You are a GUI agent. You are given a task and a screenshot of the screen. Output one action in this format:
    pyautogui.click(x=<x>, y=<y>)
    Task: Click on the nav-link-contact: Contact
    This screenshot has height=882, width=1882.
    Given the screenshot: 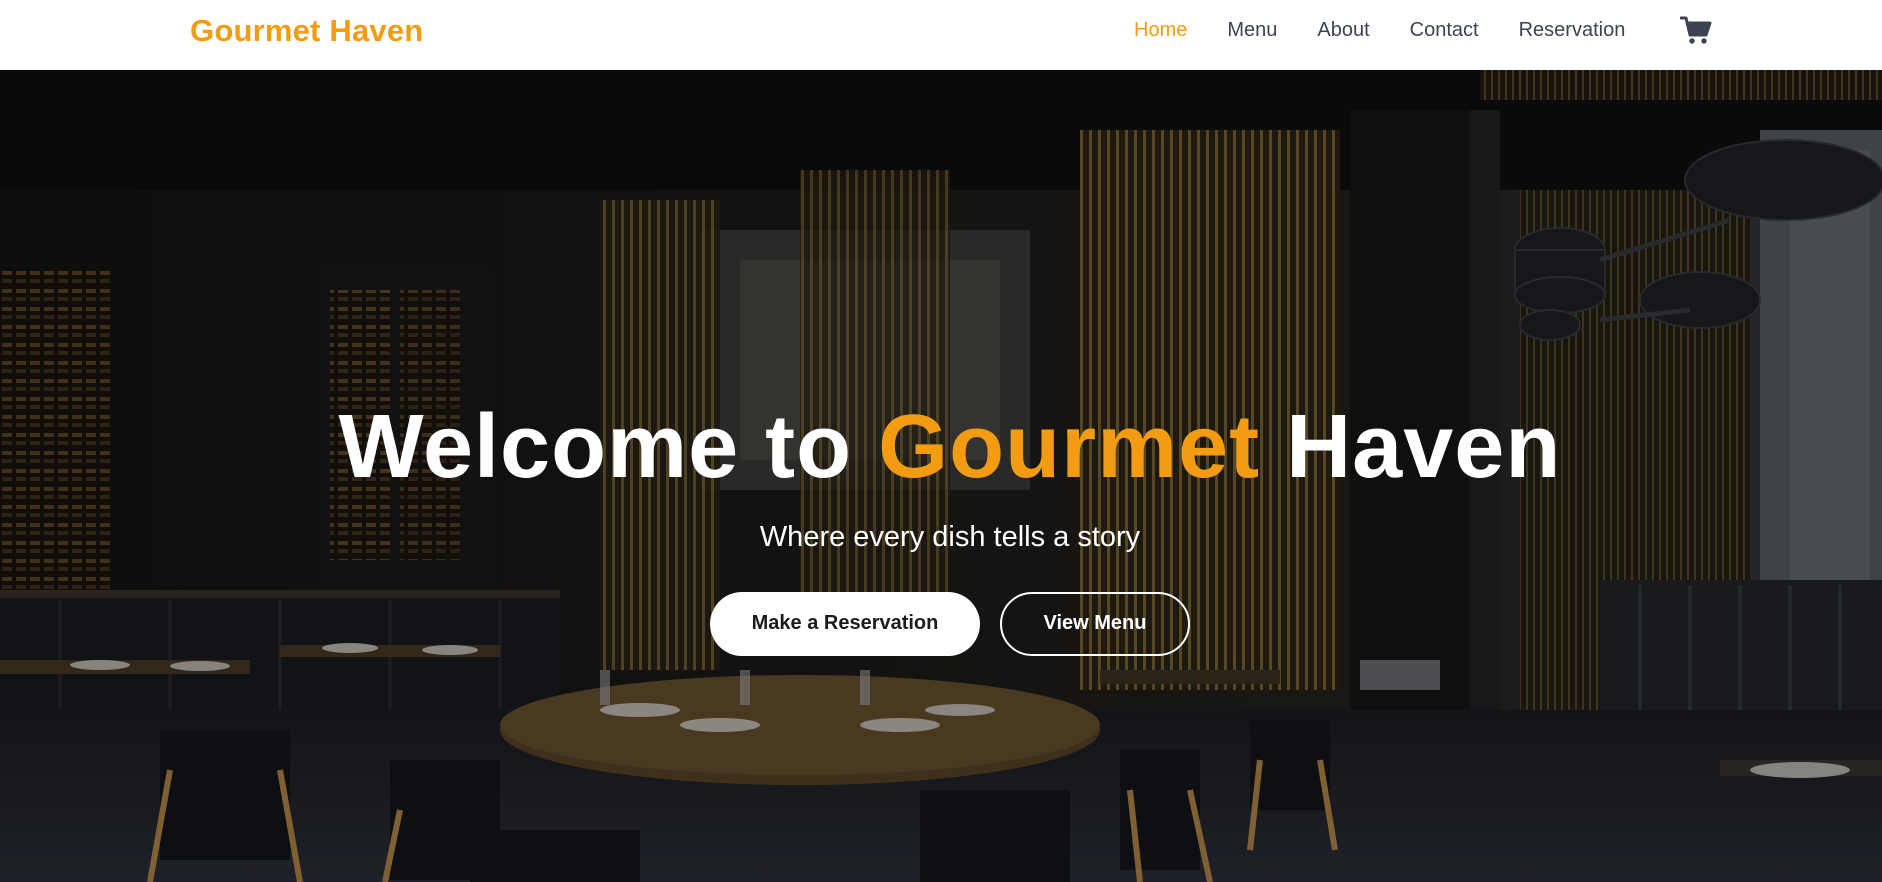 What is the action you would take?
    pyautogui.click(x=1444, y=30)
    